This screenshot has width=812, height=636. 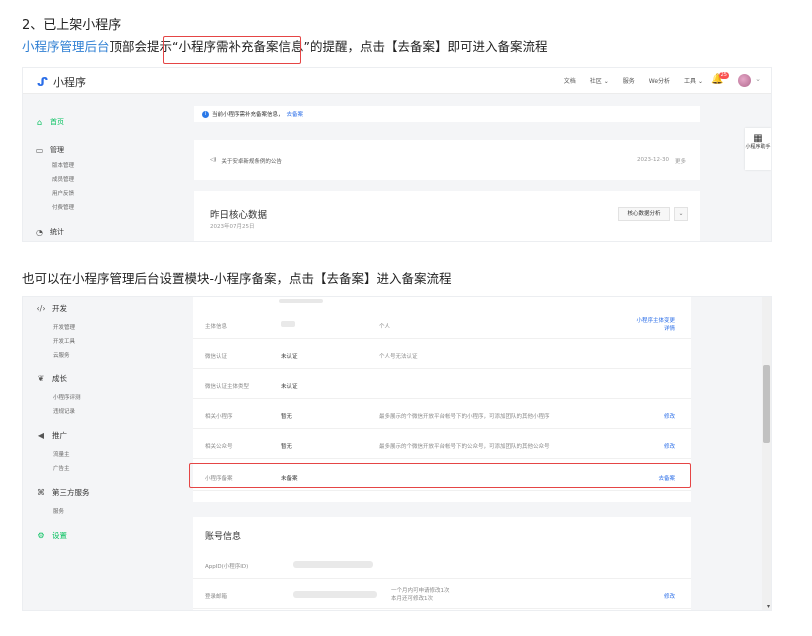 I want to click on settings-instruction: 也可以在小程序管理后台设置模块-小程序备案，点击【去备案】进入备案流程, so click(x=237, y=278).